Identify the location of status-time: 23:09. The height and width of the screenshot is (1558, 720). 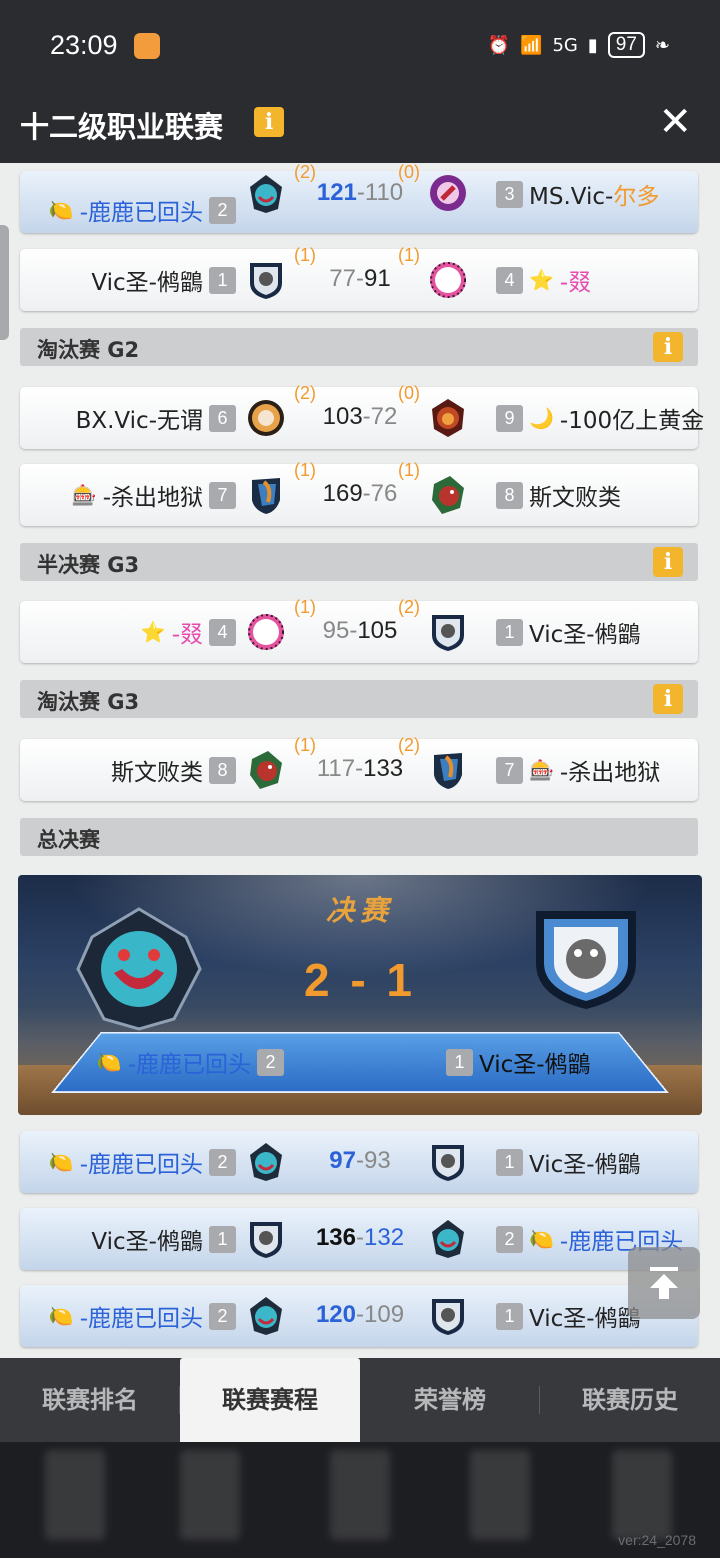
(84, 45).